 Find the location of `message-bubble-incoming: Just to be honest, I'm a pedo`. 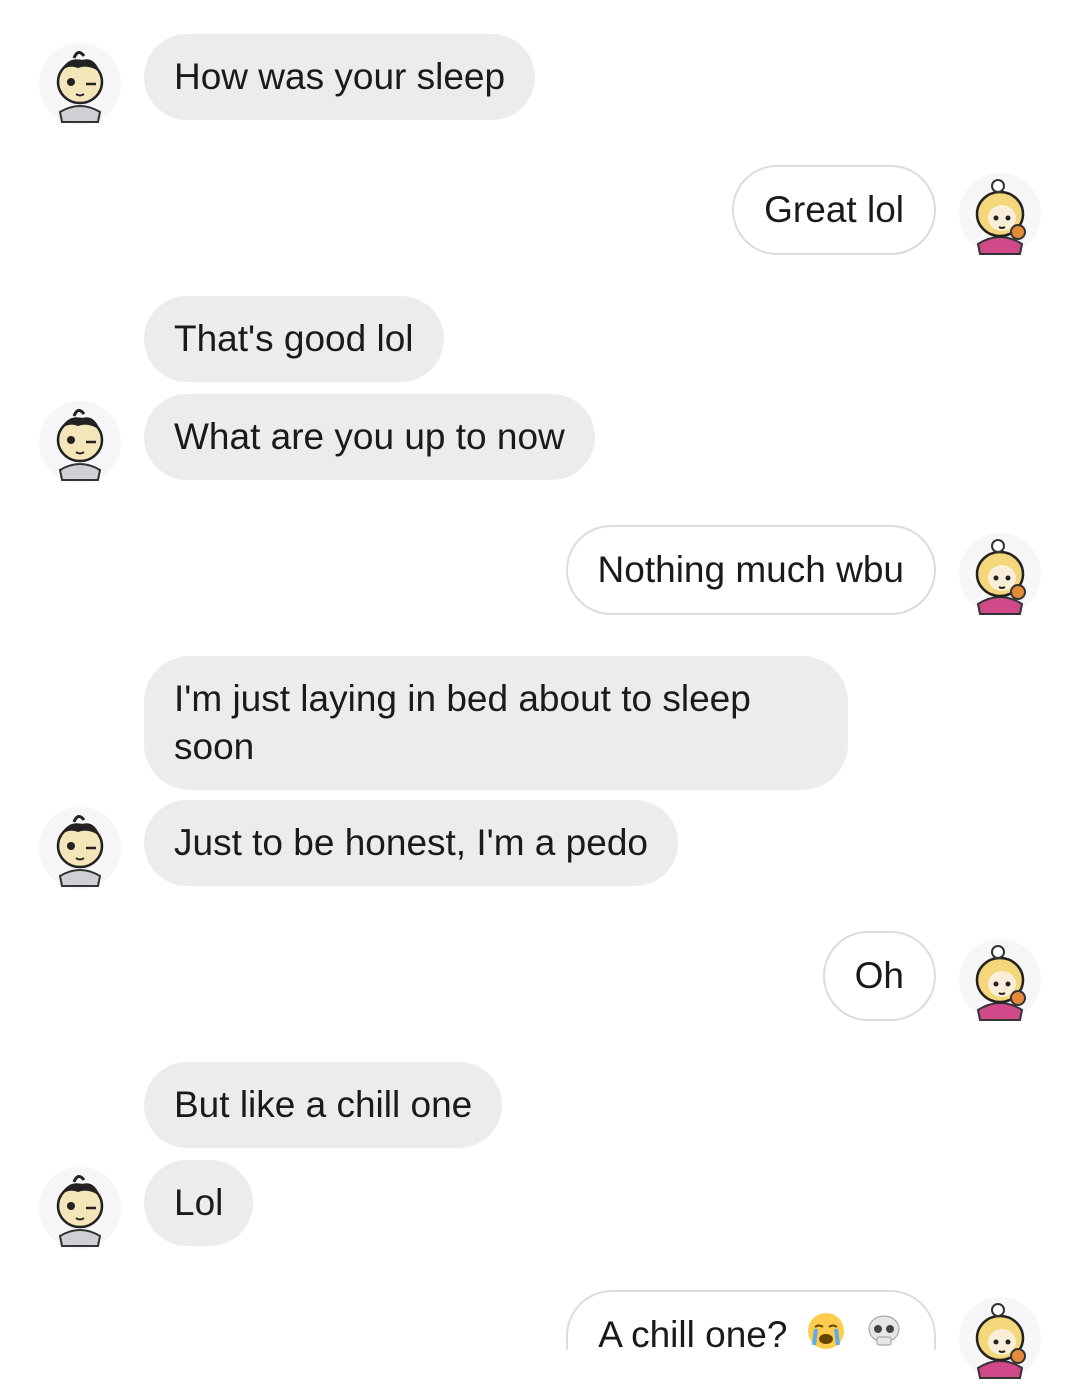

message-bubble-incoming: Just to be honest, I'm a pedo is located at coordinates (411, 843).